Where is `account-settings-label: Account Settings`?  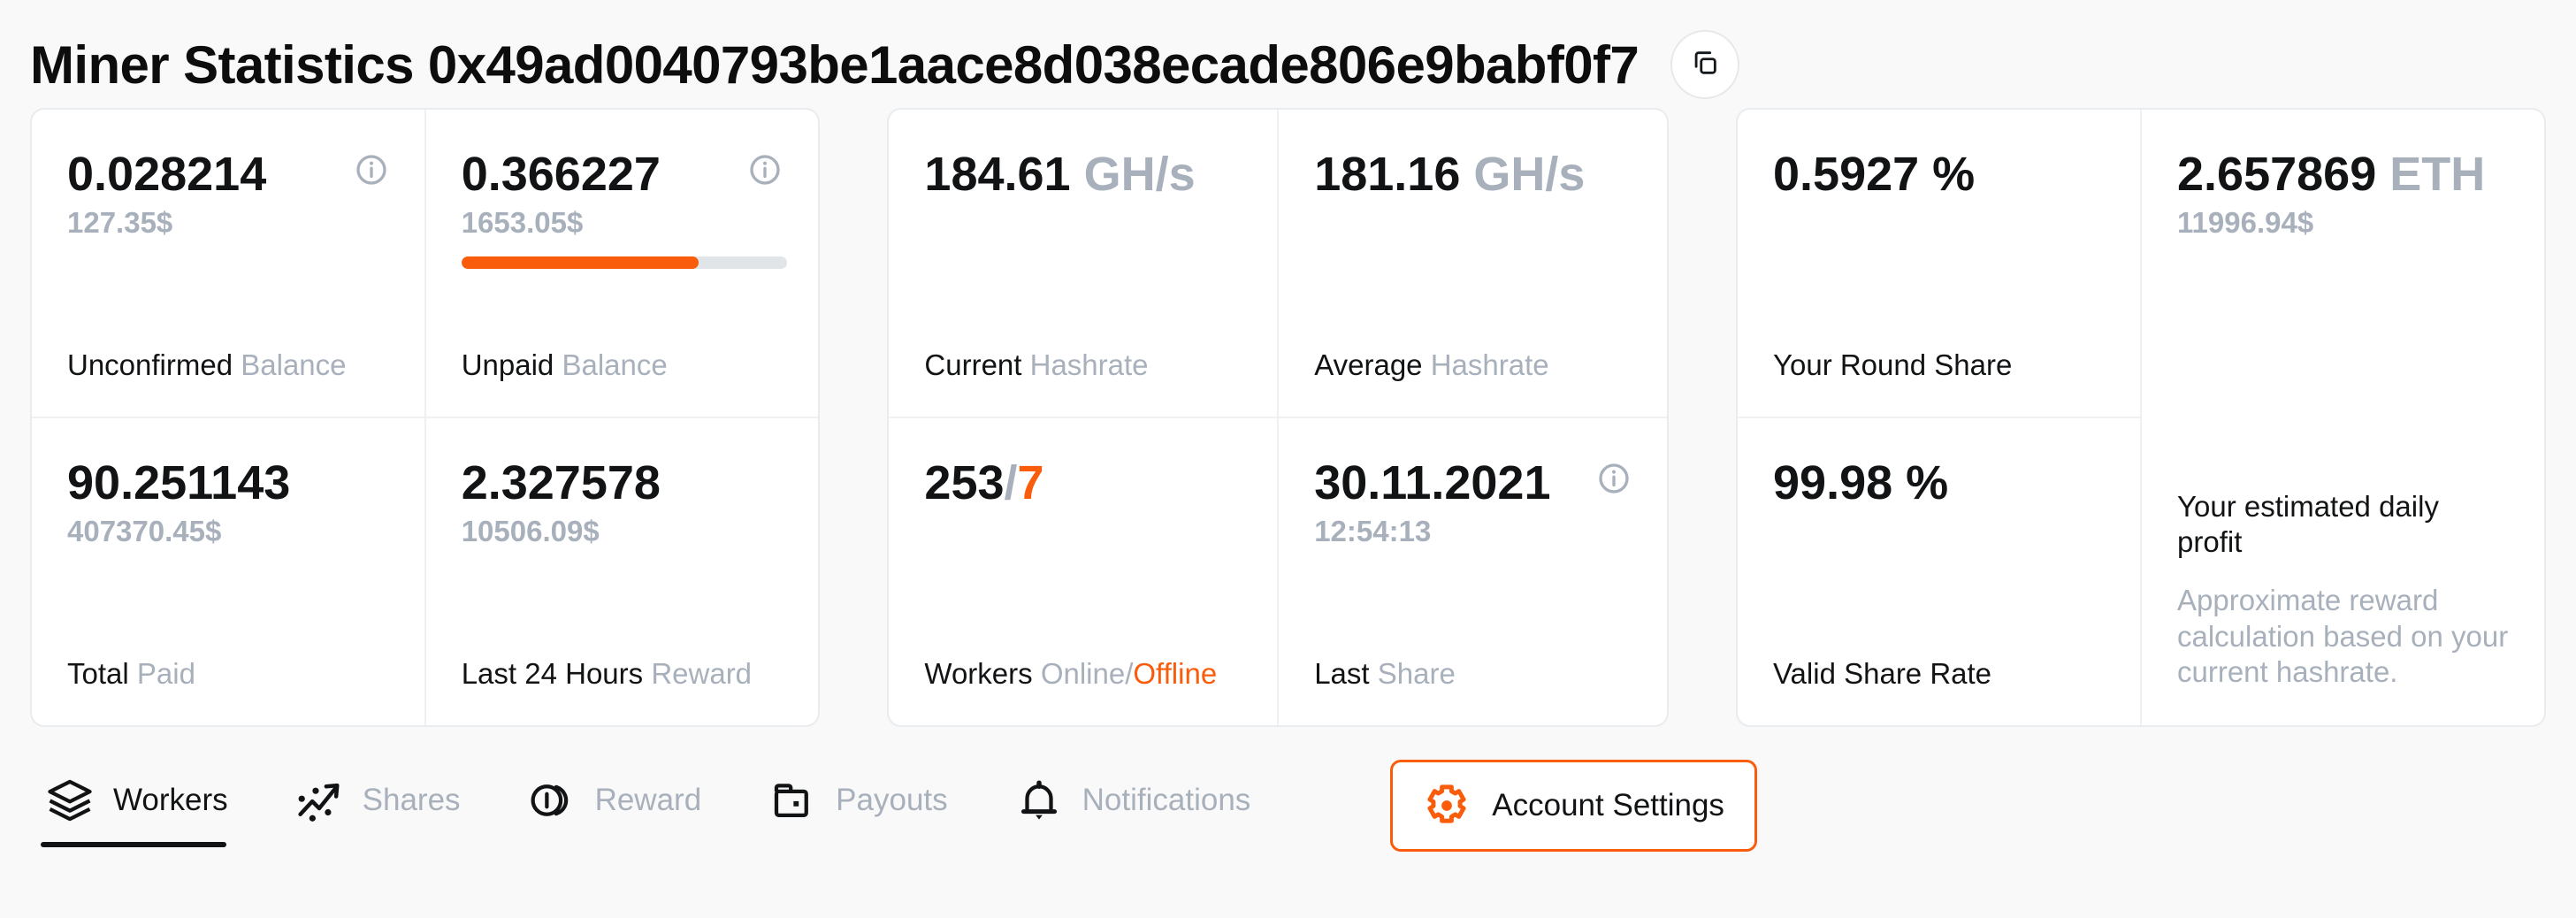 account-settings-label: Account Settings is located at coordinates (1608, 805).